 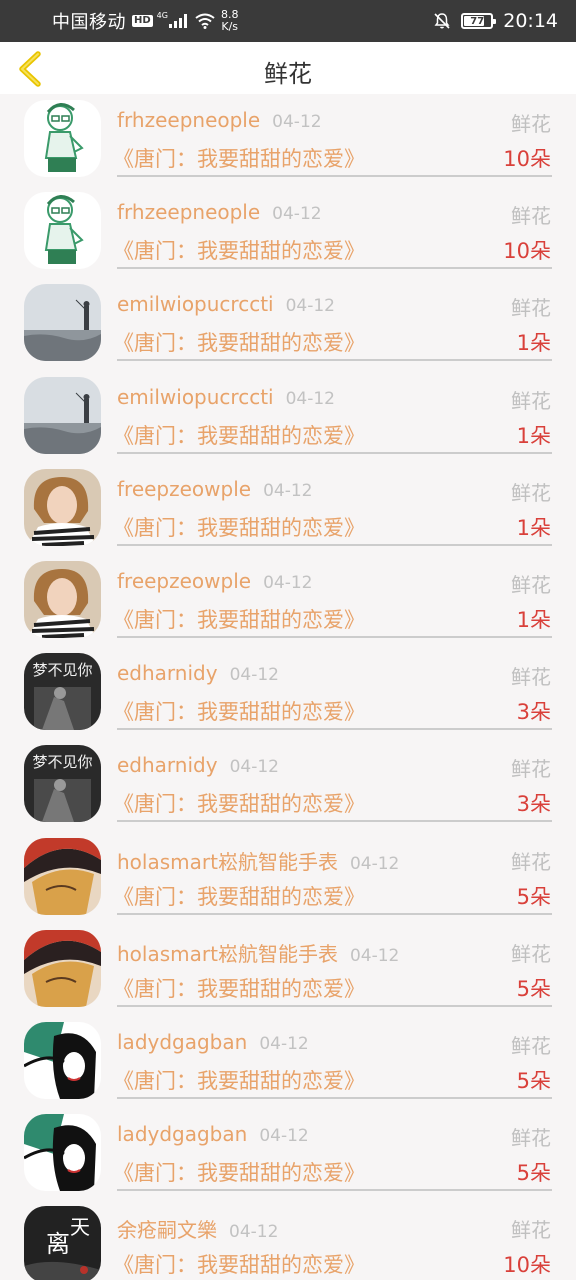 I want to click on list-item: 梦不见你 edharnidy 04-12 鲜花《唐门：我要甜甜的恋爱》 3朵, so click(x=288, y=693).